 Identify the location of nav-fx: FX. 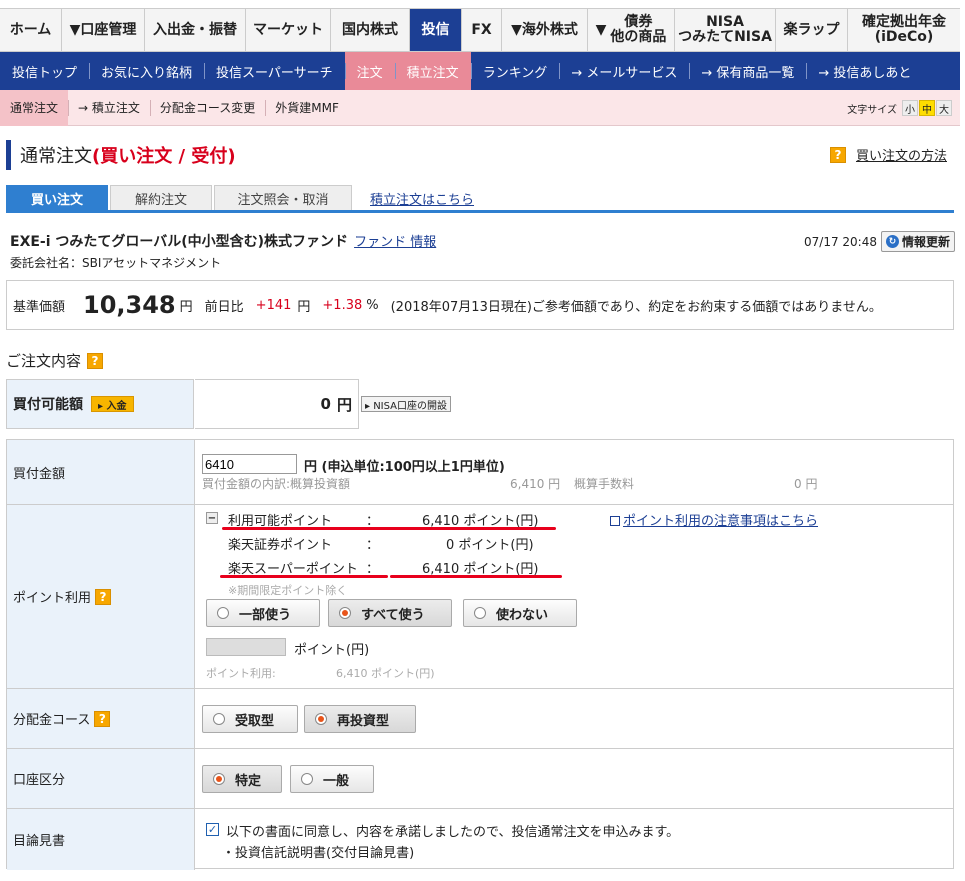
(482, 30).